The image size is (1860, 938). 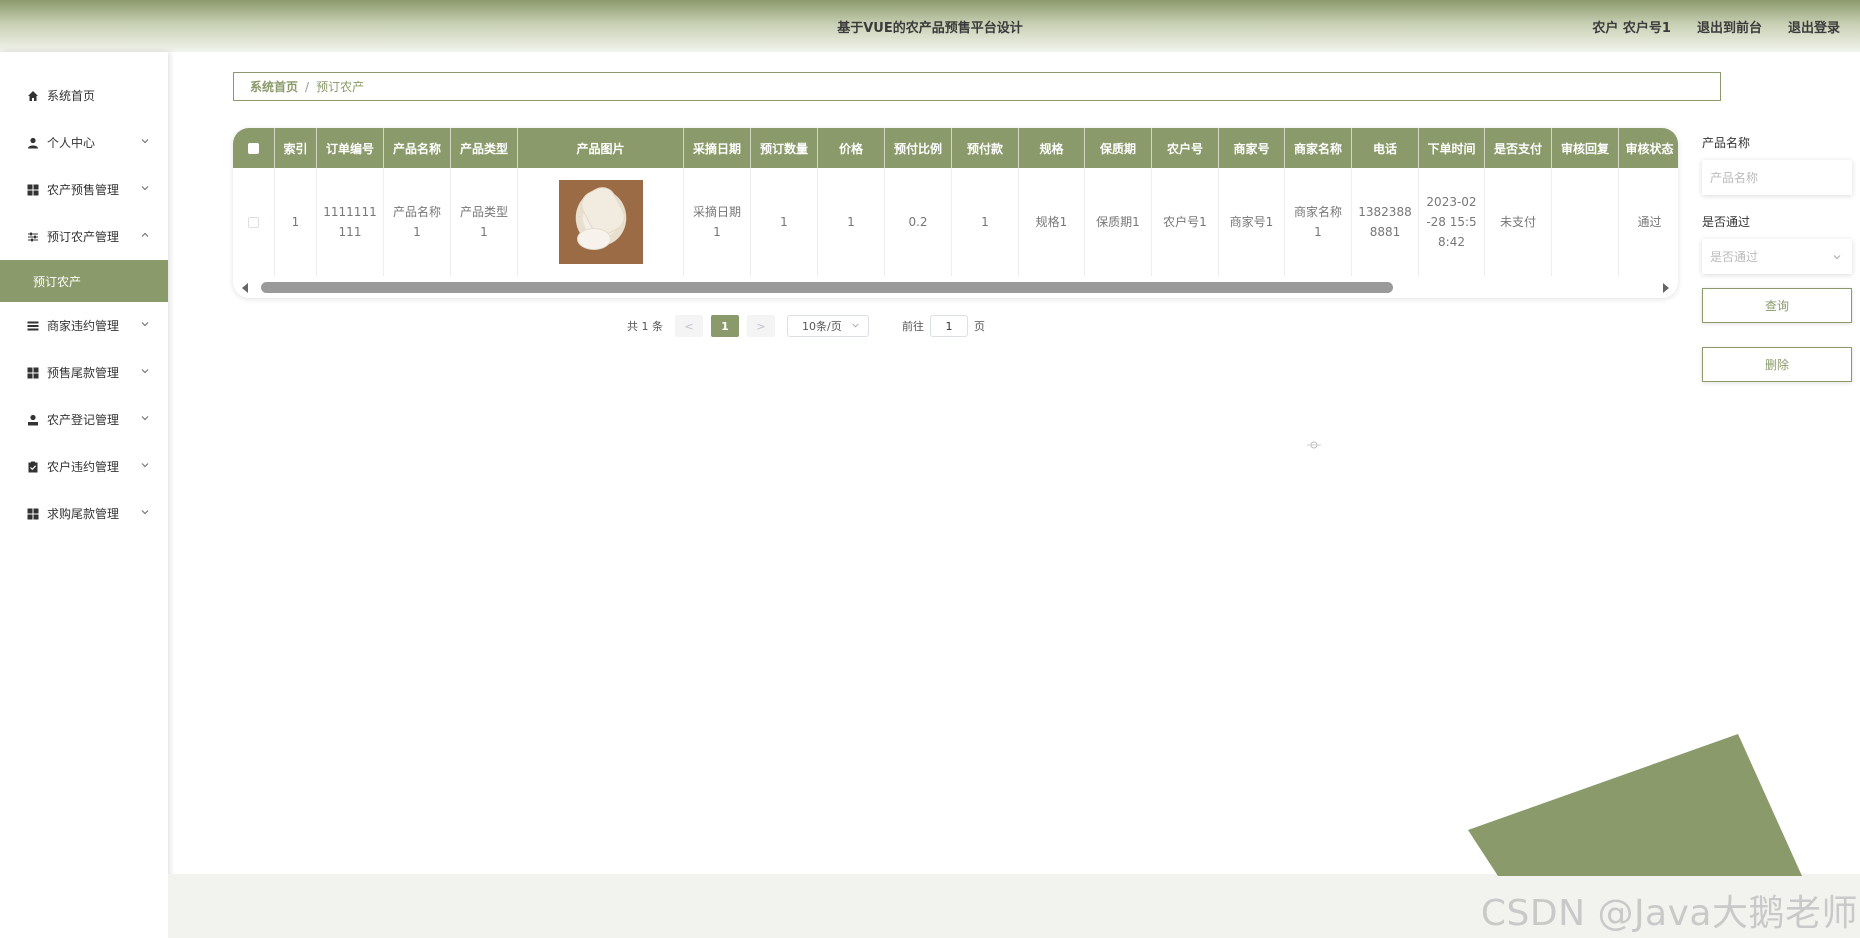 I want to click on column-header: 产品名称, so click(x=417, y=148).